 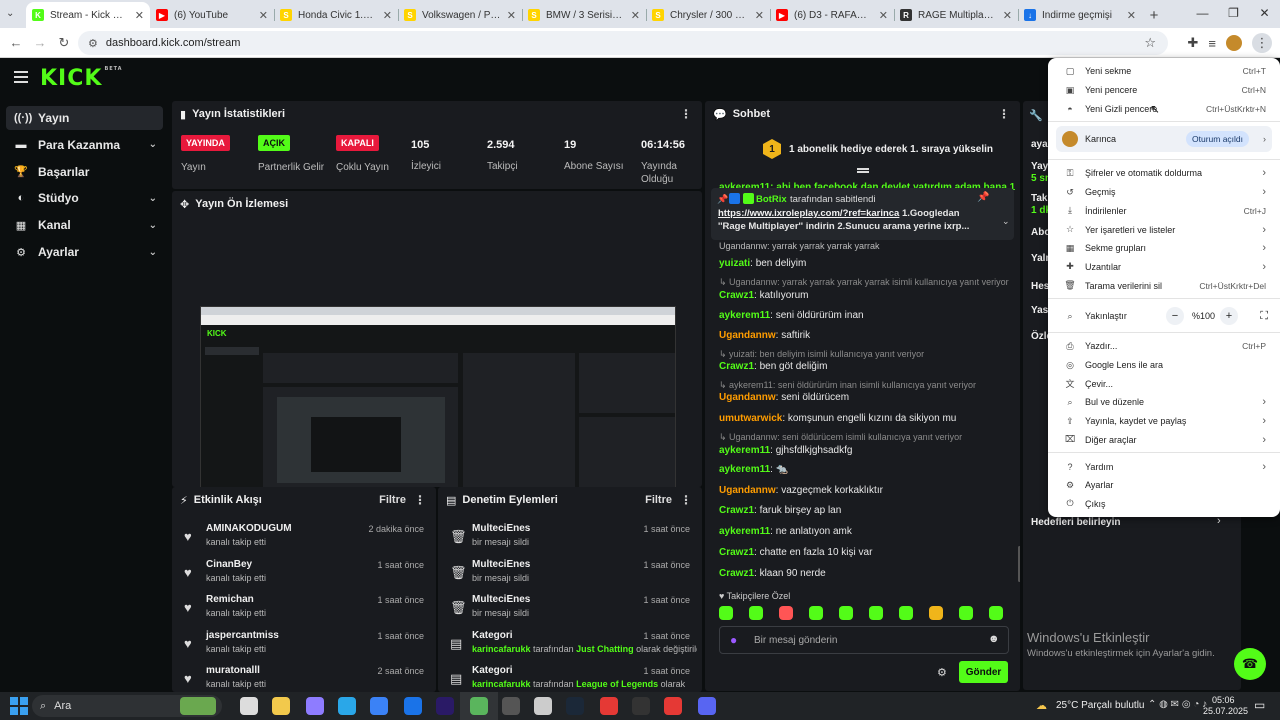 What do you see at coordinates (249, 528) in the screenshot?
I see `activity-username: AMINAKODUGUM` at bounding box center [249, 528].